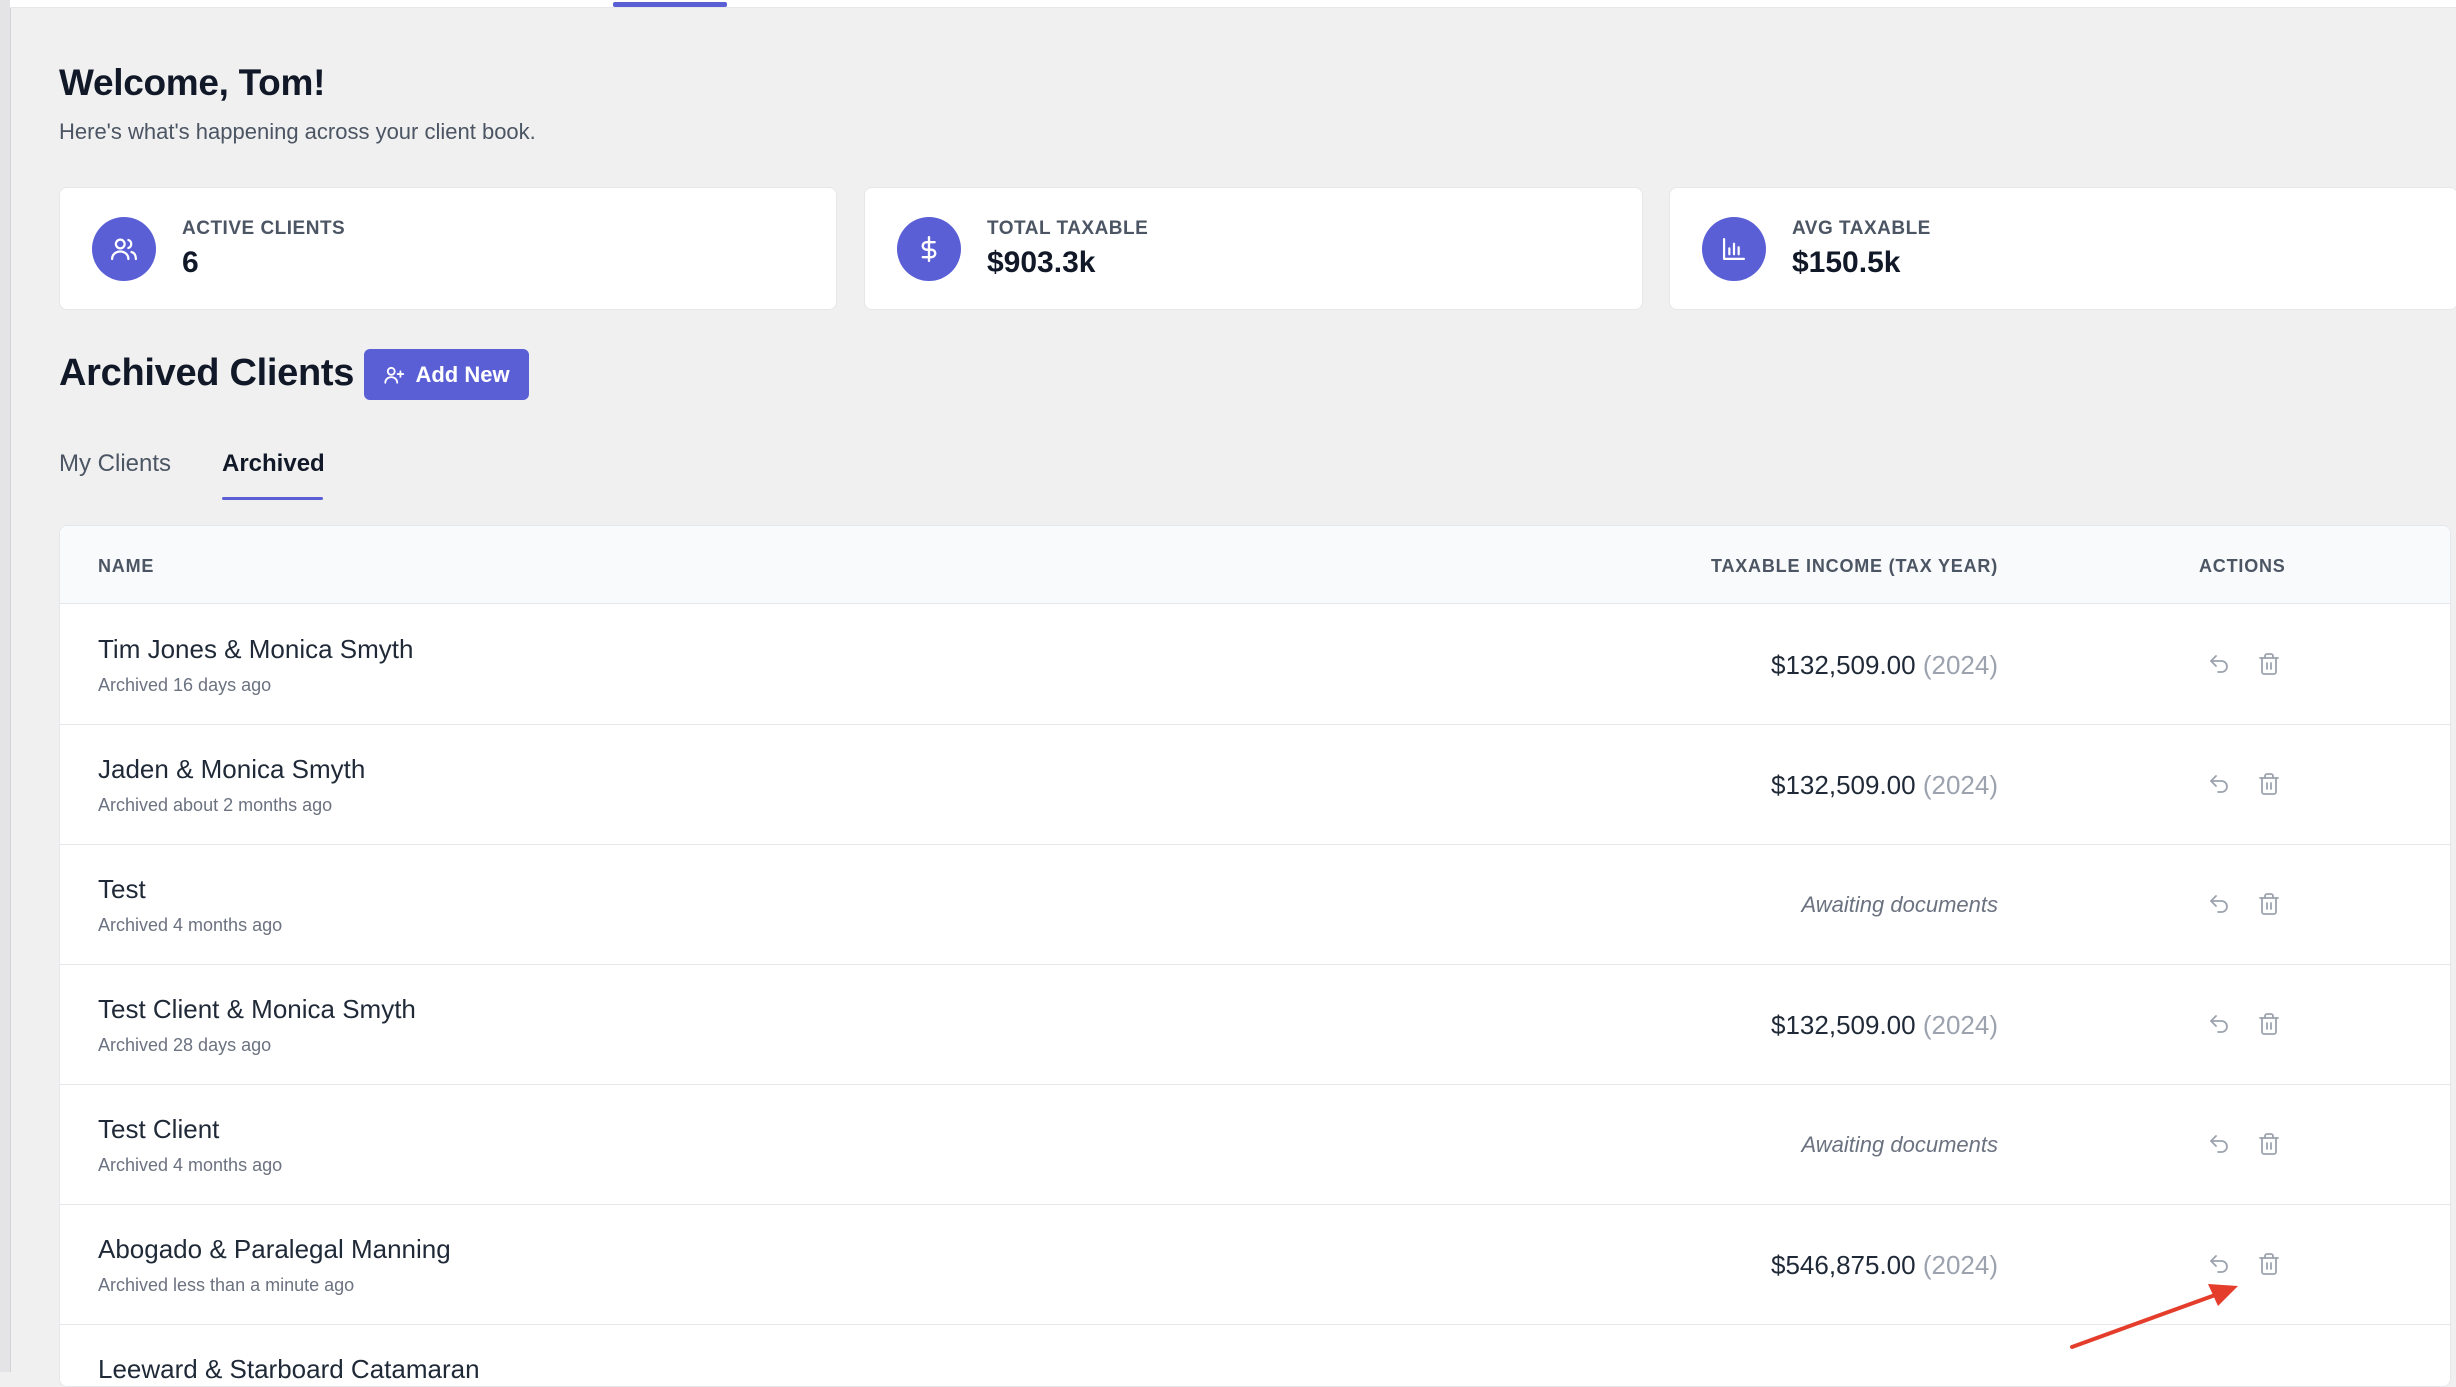  Describe the element at coordinates (190, 262) in the screenshot. I see `stat-value: 6` at that location.